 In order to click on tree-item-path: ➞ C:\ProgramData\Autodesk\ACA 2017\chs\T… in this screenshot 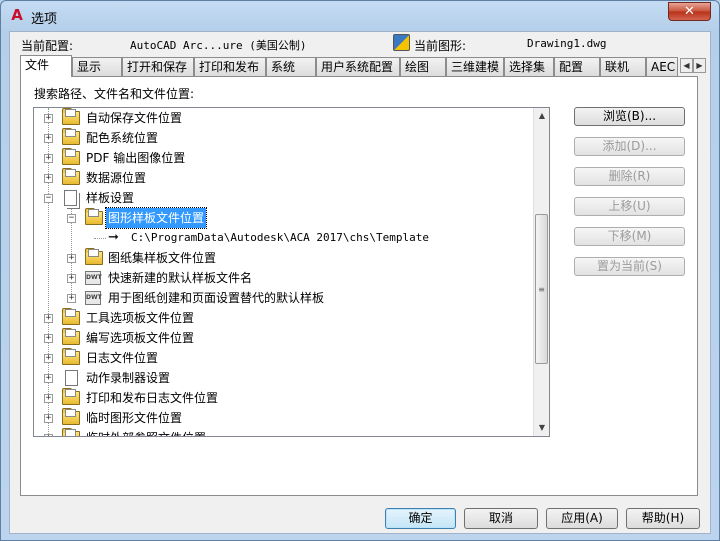, I will do `click(284, 238)`.